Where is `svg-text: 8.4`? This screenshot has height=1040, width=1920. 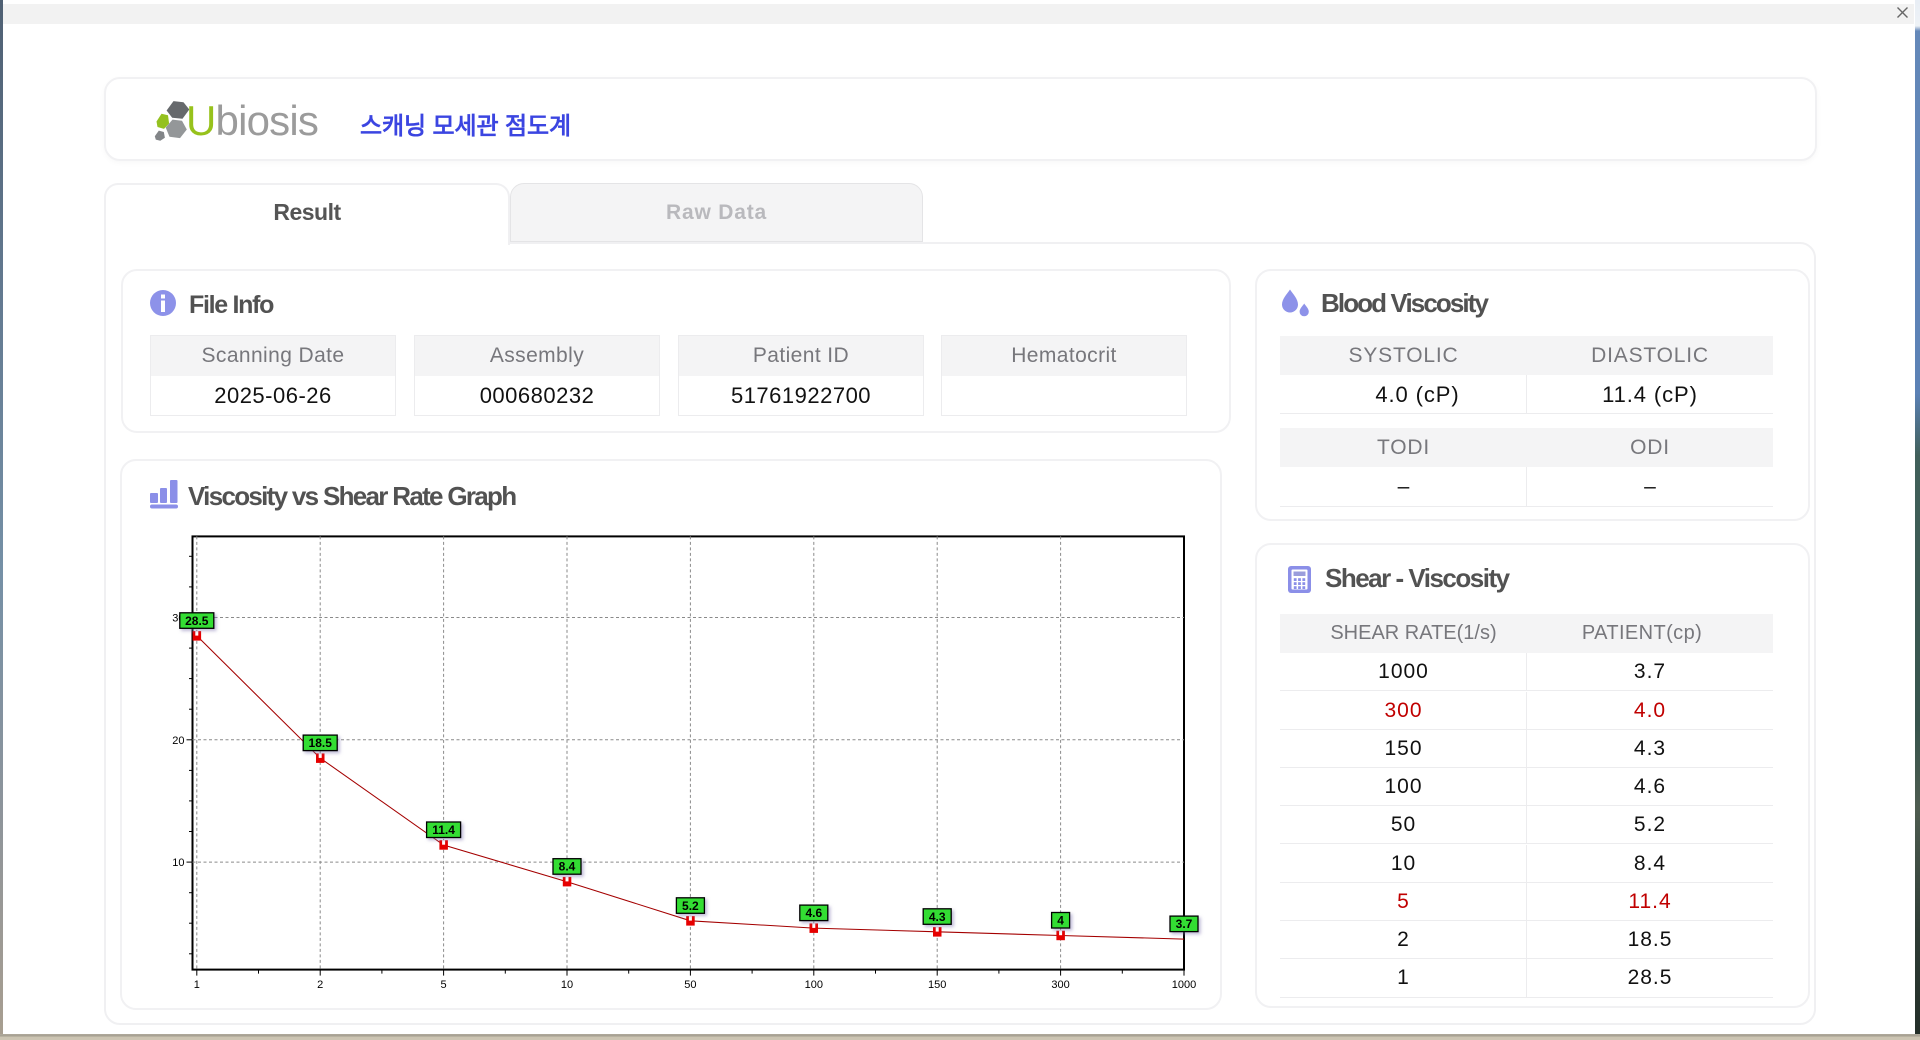 svg-text: 8.4 is located at coordinates (567, 867).